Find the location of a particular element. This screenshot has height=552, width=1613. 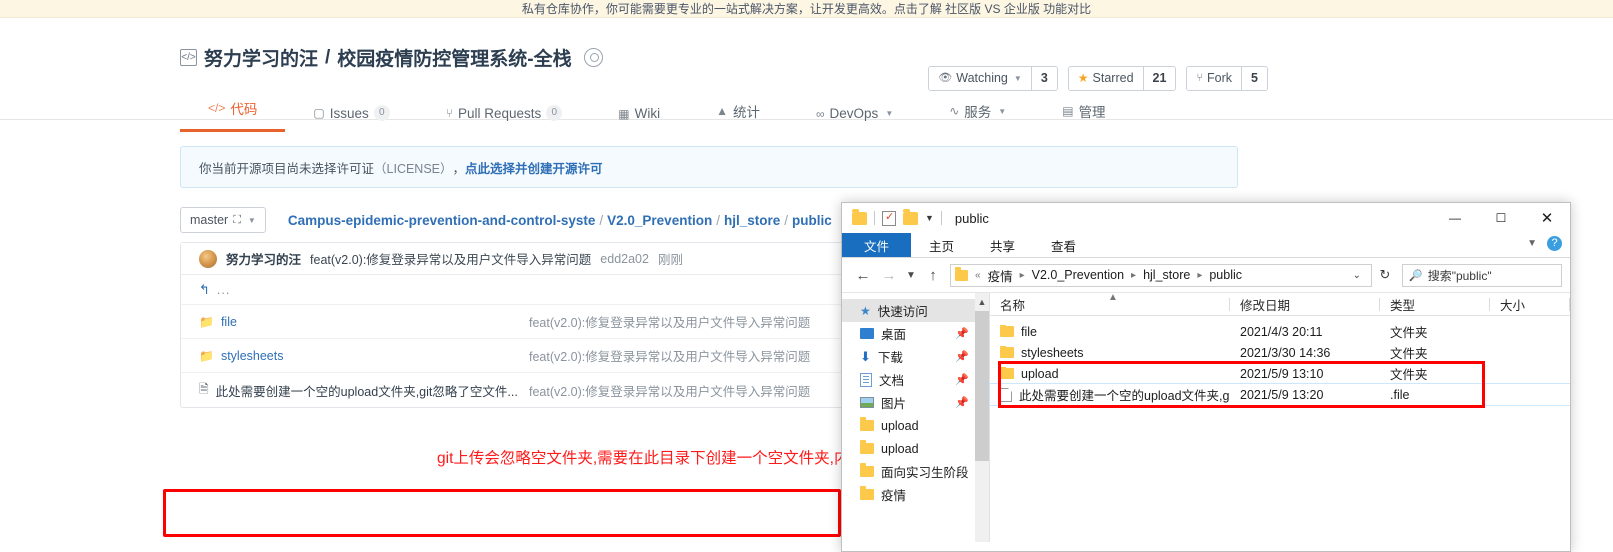

file-name-cell: 📁 stylesheets is located at coordinates (364, 356).